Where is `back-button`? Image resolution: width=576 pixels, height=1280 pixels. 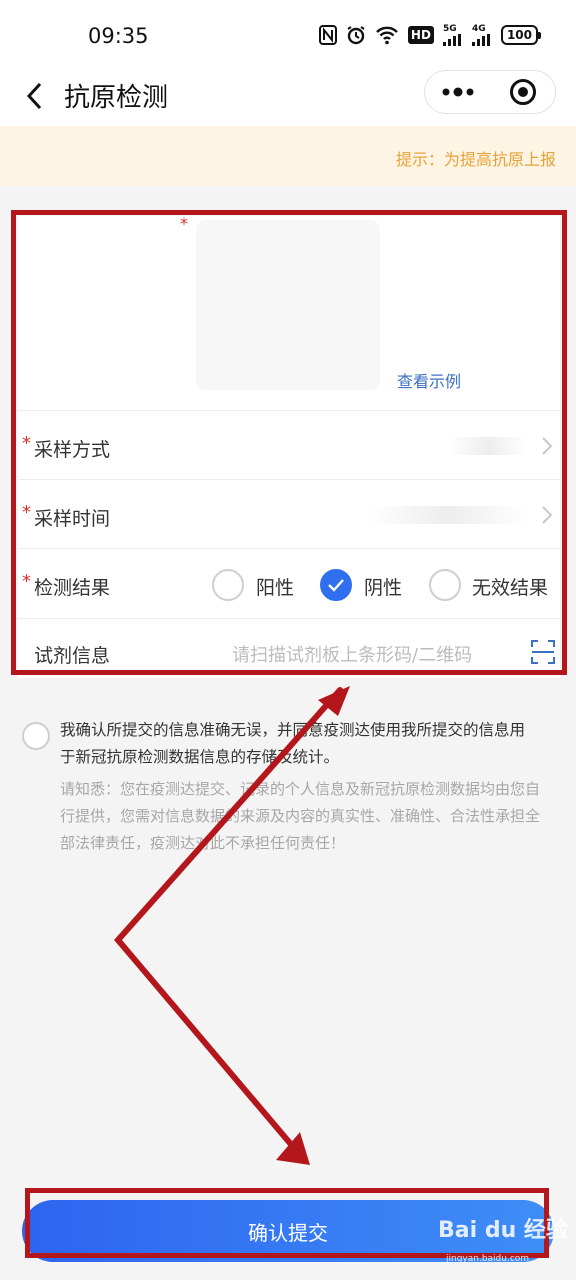
back-button is located at coordinates (34, 96).